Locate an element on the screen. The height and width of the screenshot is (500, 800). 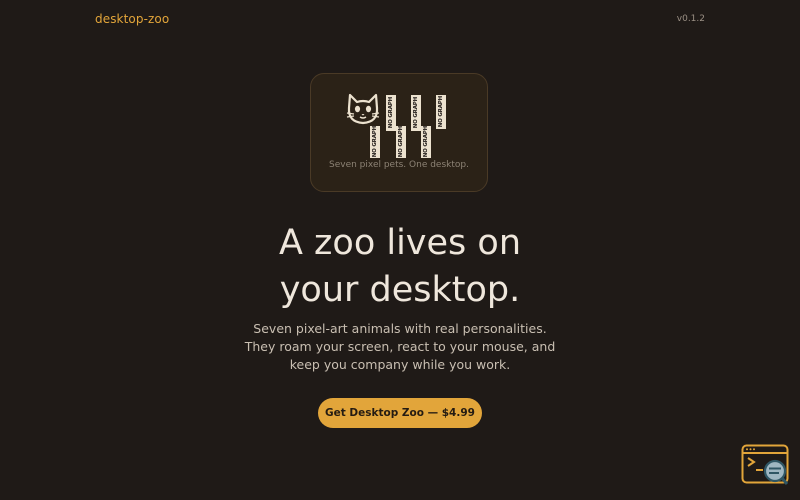
card-caption: Seven pixel pets. One desktop. is located at coordinates (399, 165).